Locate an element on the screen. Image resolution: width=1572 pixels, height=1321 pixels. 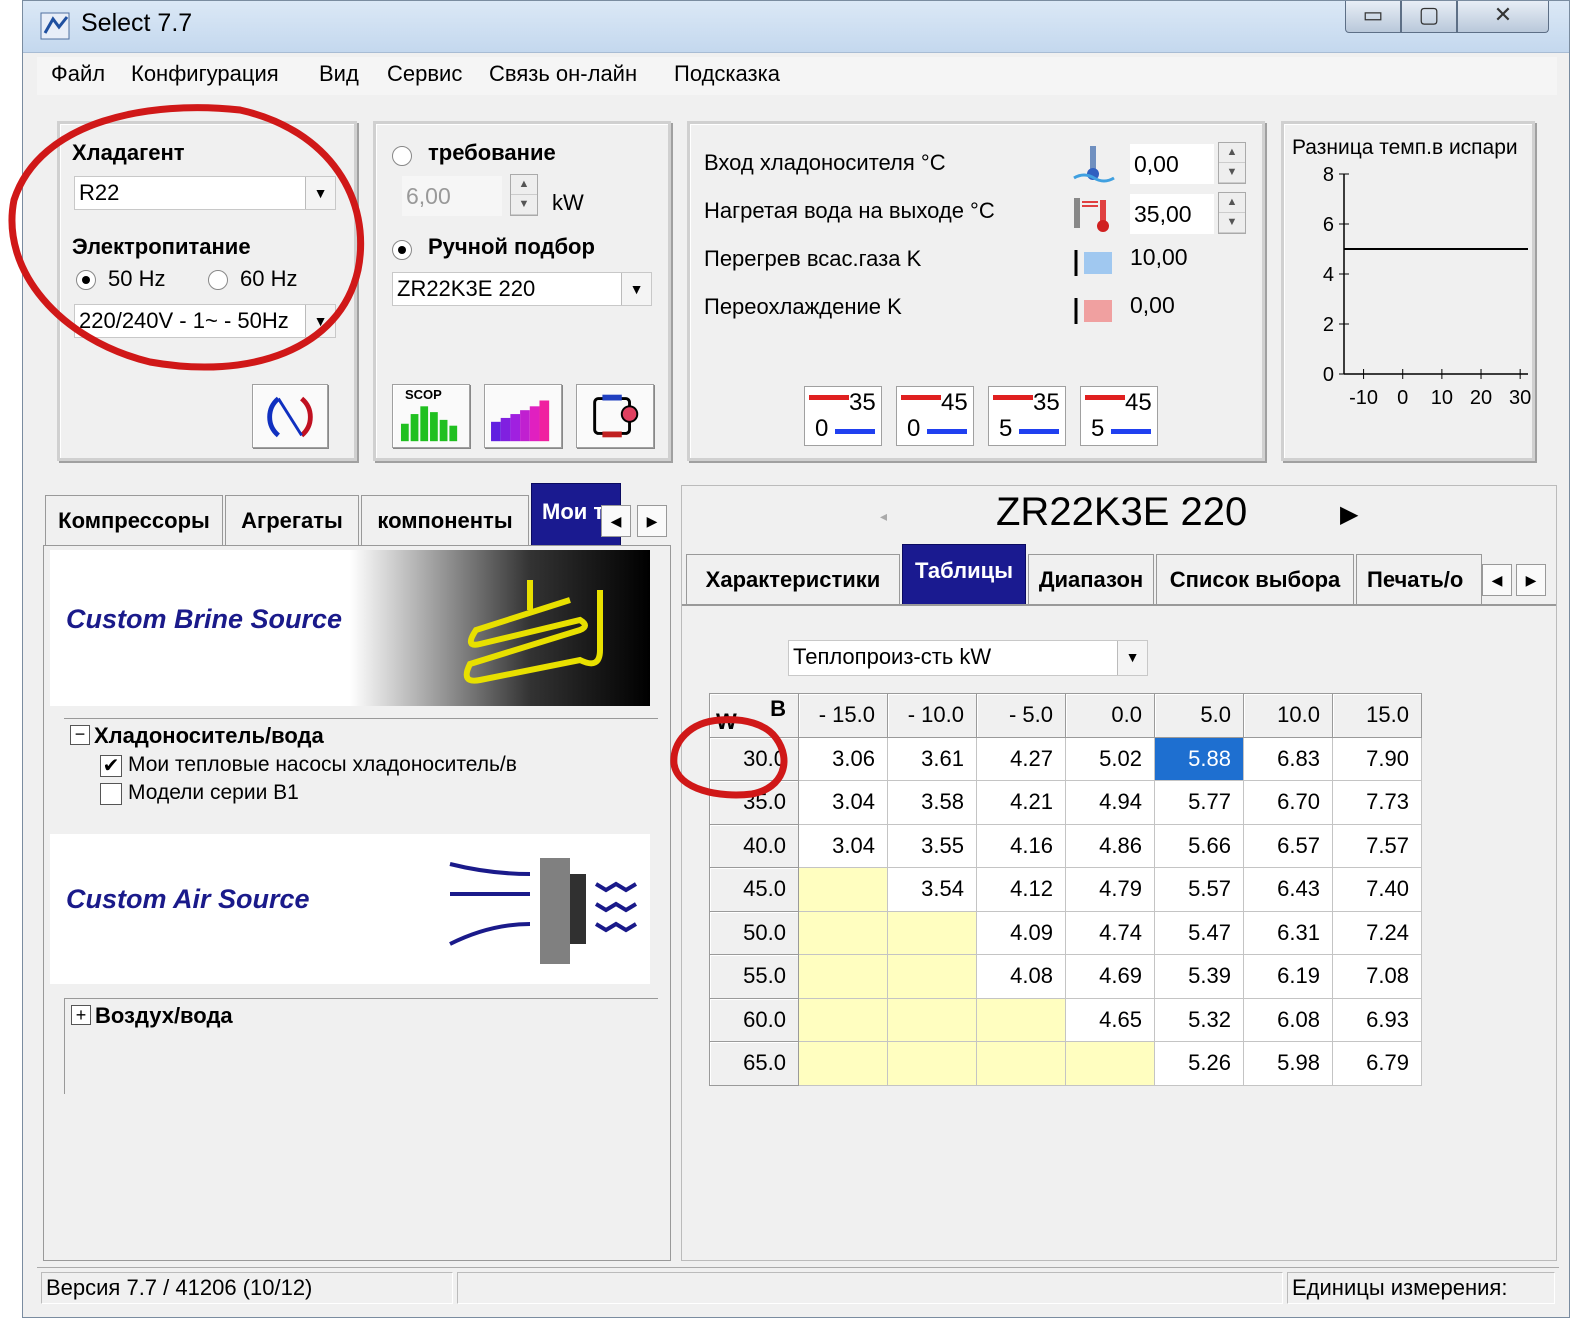
table-cell: 4.79 is located at coordinates (1110, 889).